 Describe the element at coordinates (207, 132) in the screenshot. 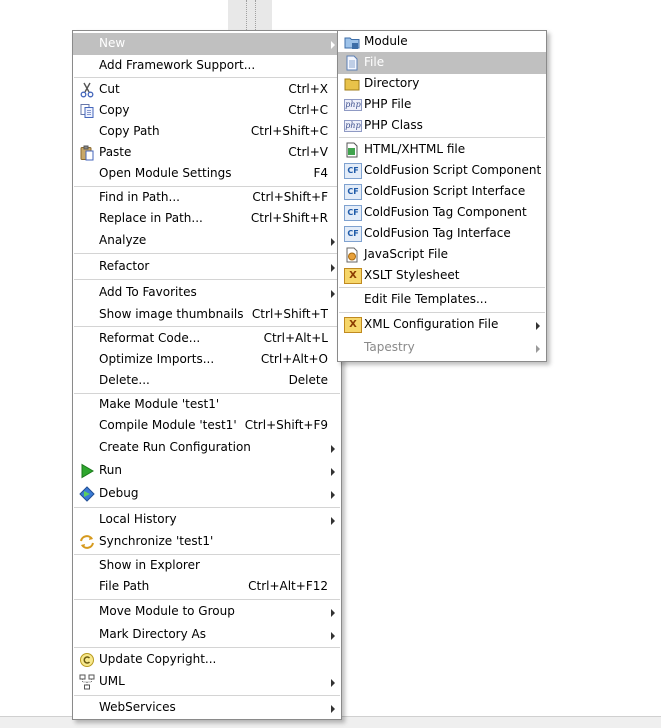

I see `menu-item-copy-path: Copy Path Ctrl+Shift+C` at that location.